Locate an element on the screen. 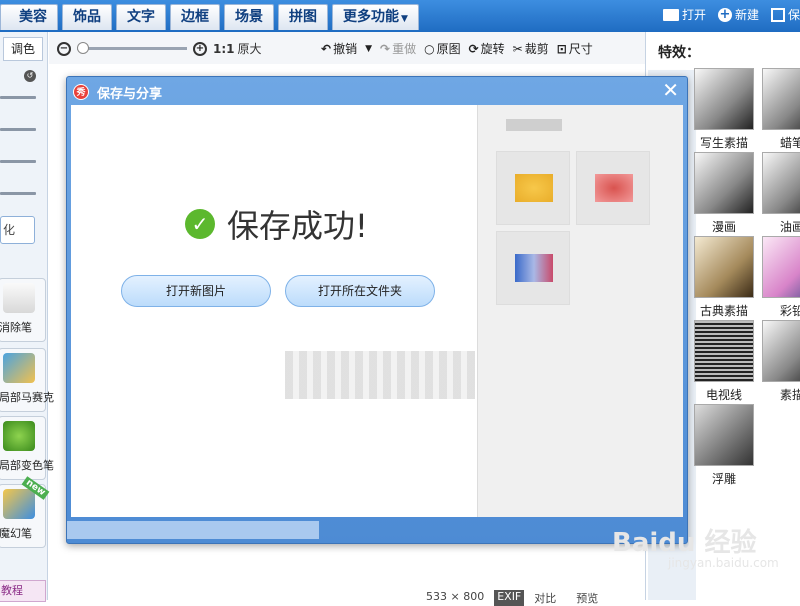 This screenshot has width=800, height=606. new-label: 新建 is located at coordinates (746, 15).